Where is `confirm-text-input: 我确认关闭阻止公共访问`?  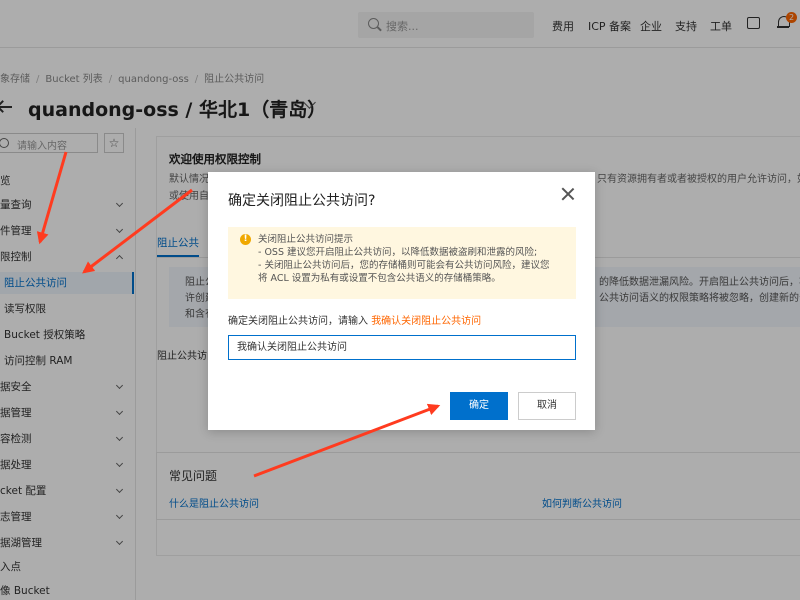 confirm-text-input: 我确认关闭阻止公共访问 is located at coordinates (402, 347).